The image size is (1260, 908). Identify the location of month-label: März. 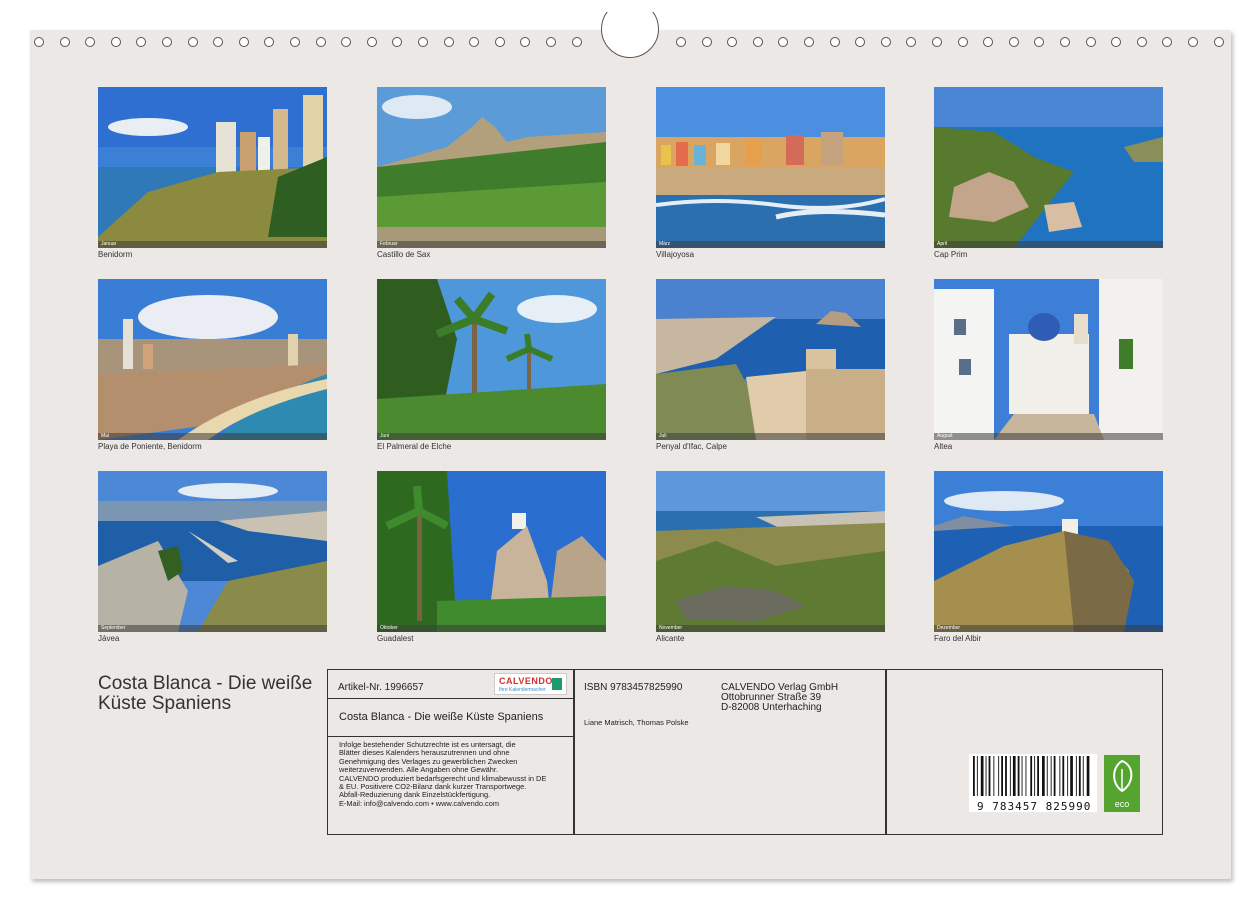
(665, 244).